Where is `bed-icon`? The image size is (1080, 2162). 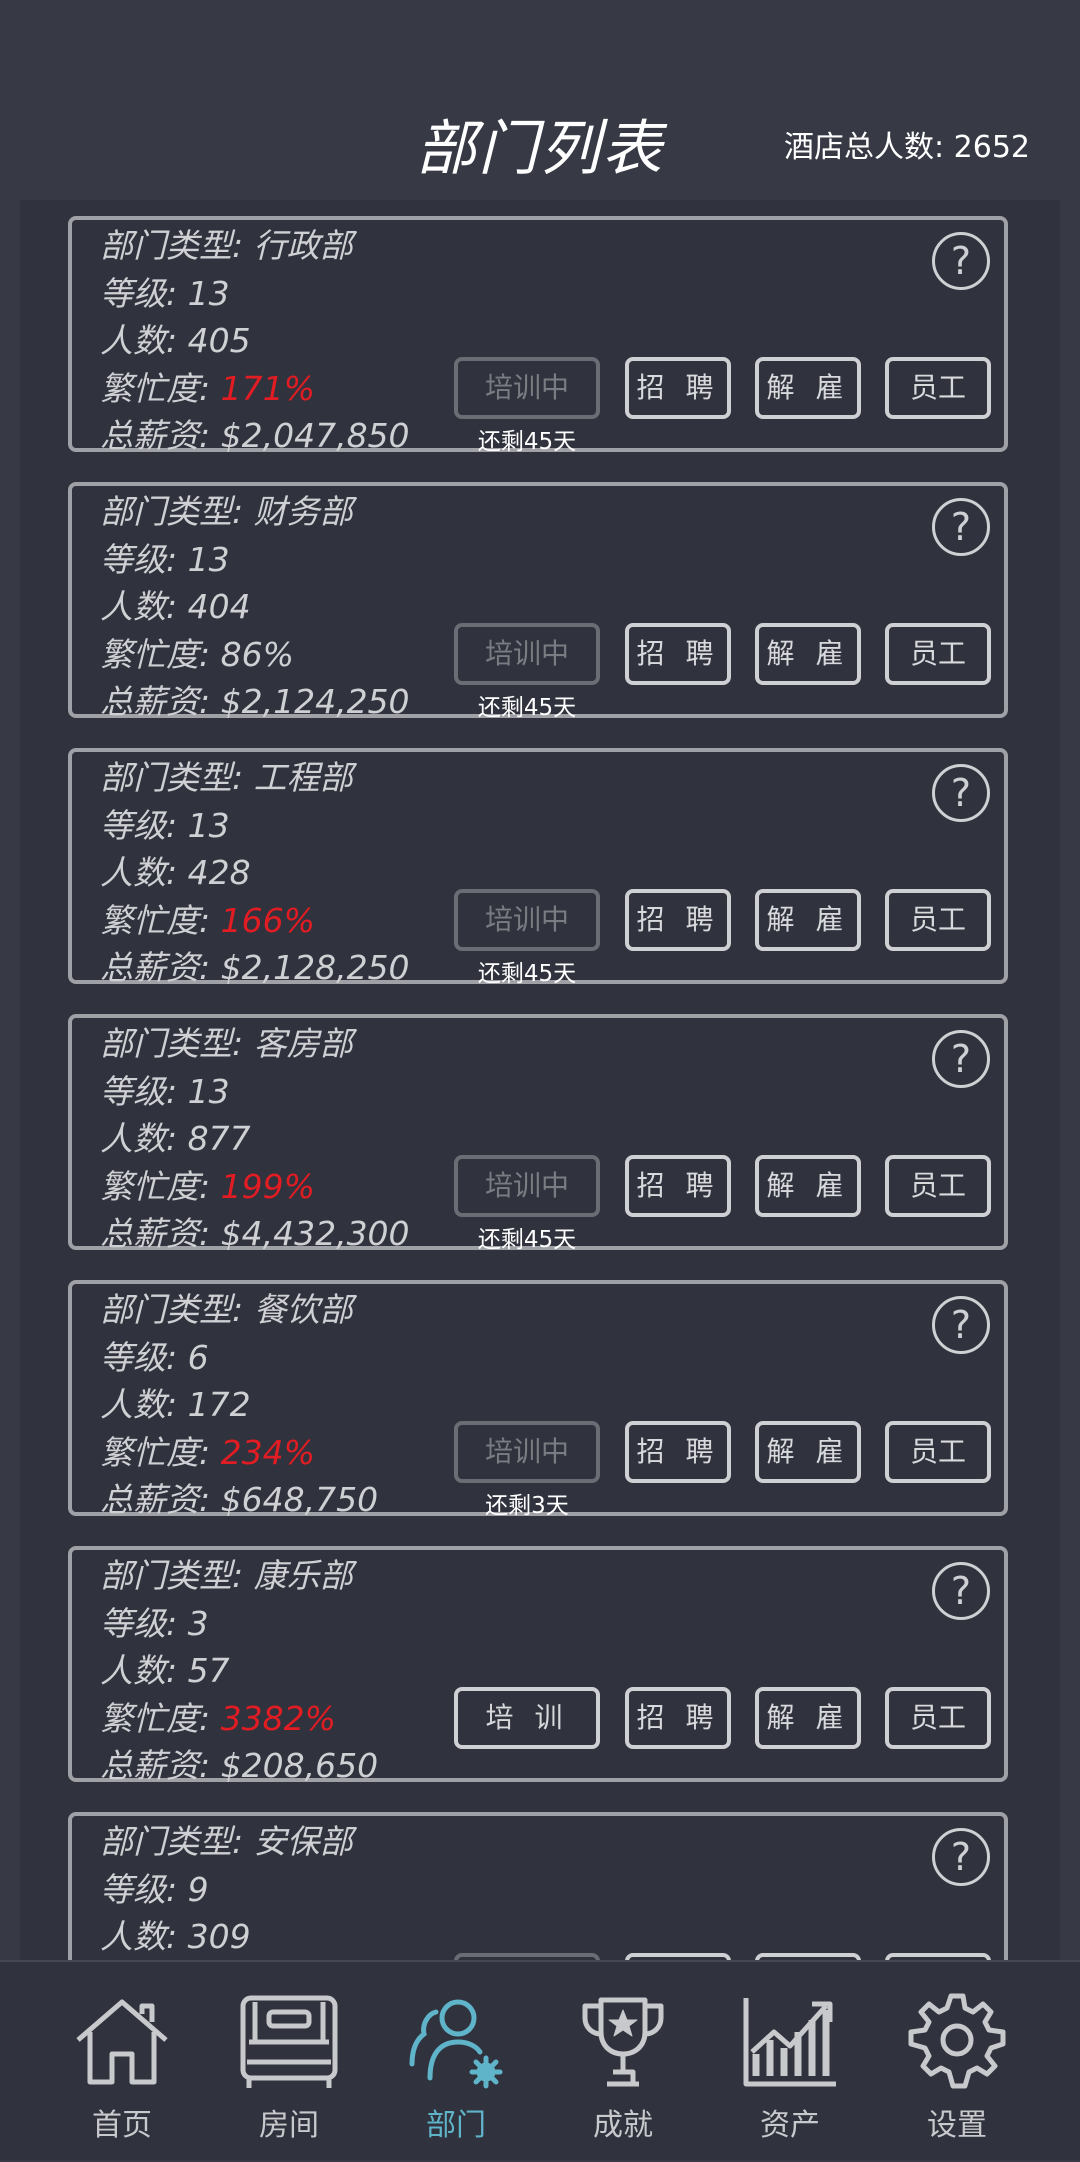
bed-icon is located at coordinates (289, 2041).